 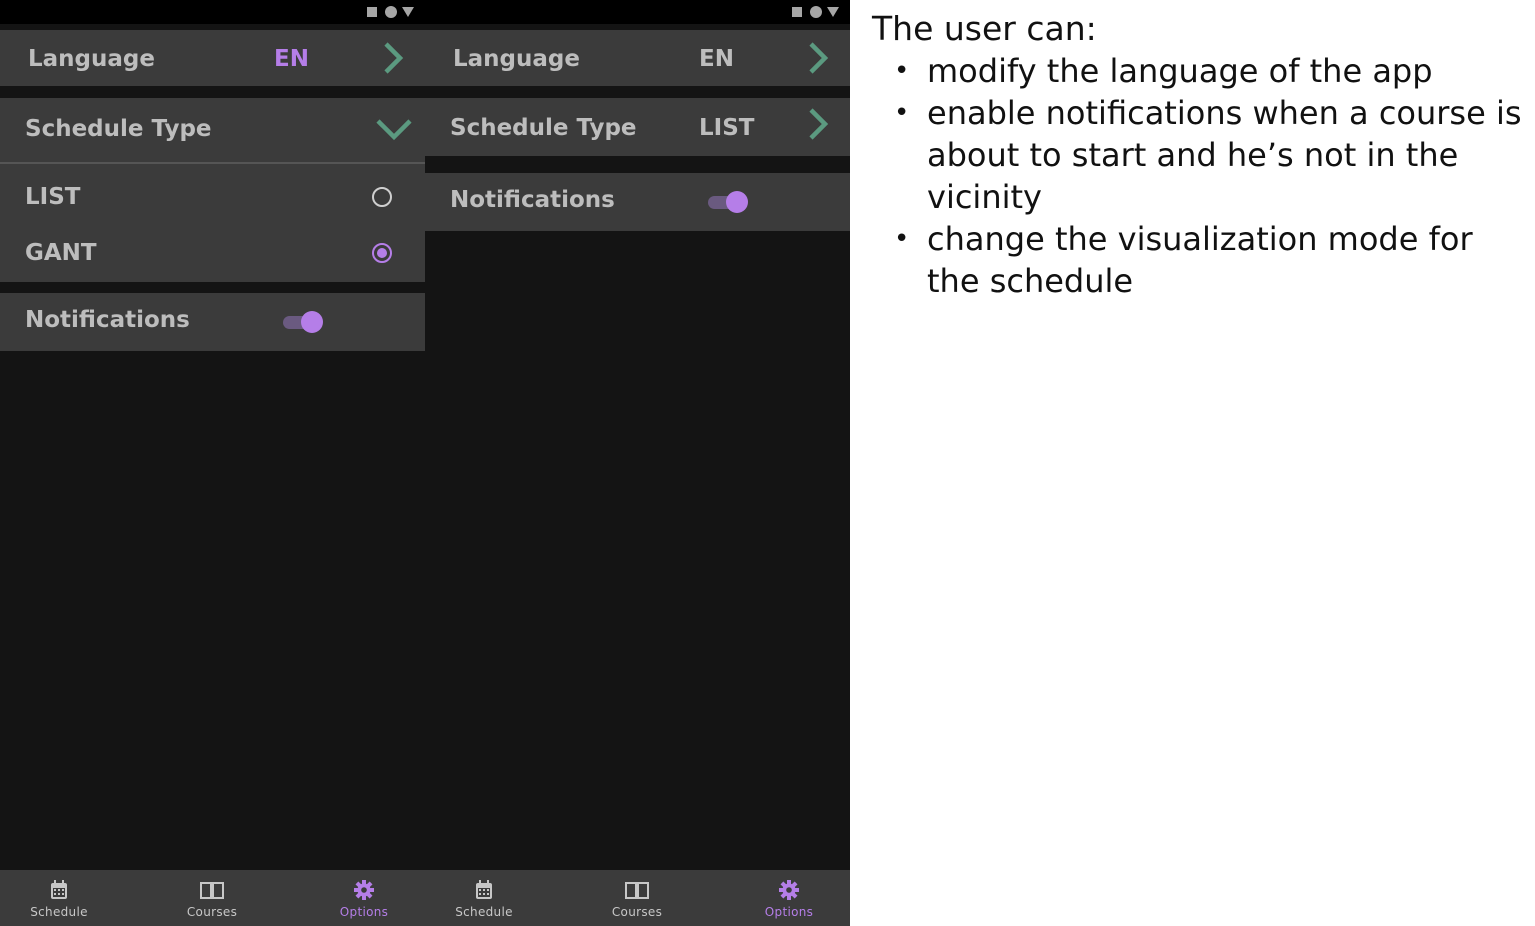 I want to click on option-label: LIST, so click(x=53, y=197).